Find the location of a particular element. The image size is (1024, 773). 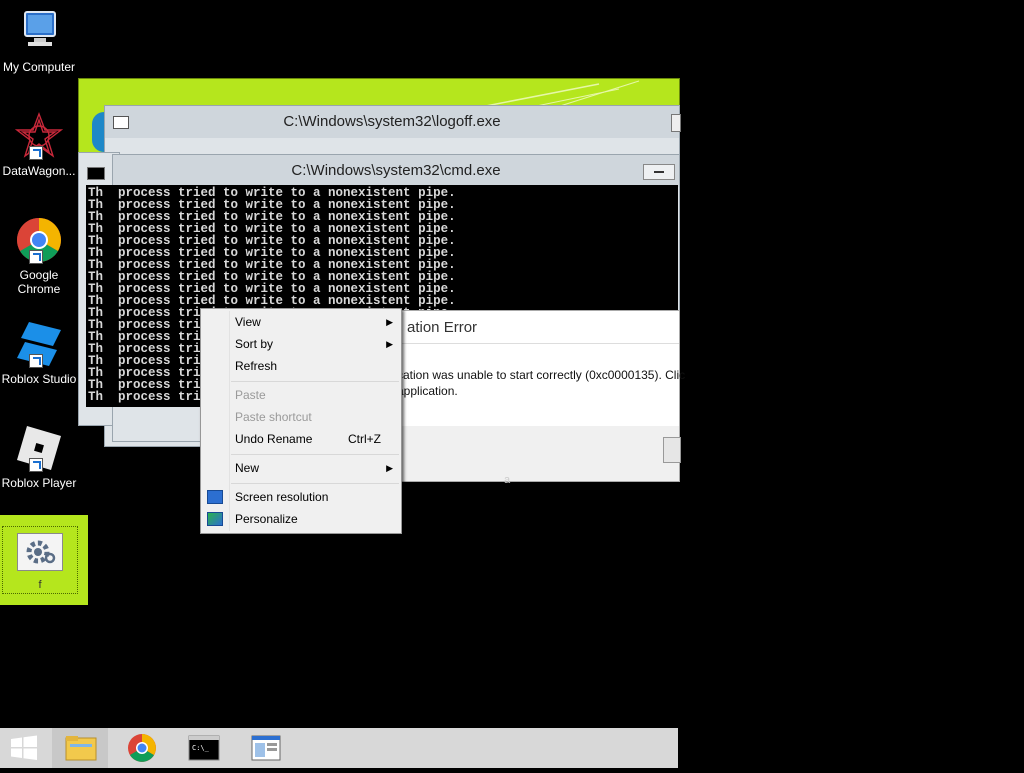

menu-item-screen-resolution: Screen resolution is located at coordinates (300, 497).